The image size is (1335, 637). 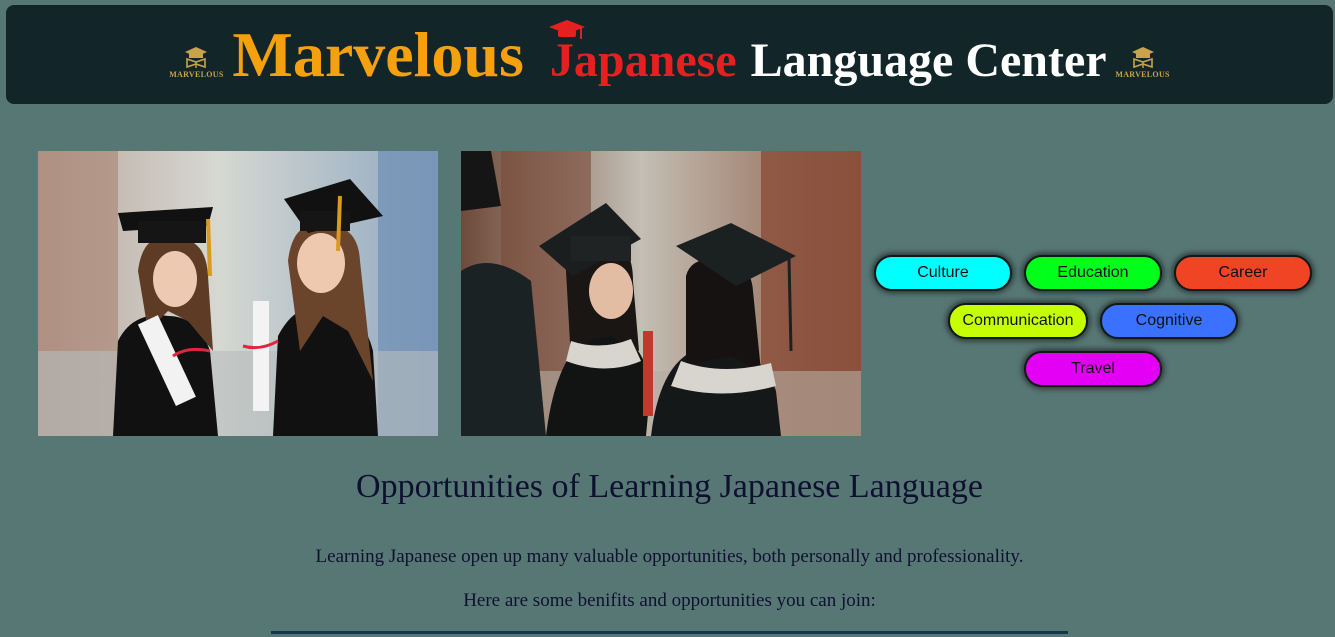 I want to click on title-marvelous: Marvelous, so click(x=378, y=54).